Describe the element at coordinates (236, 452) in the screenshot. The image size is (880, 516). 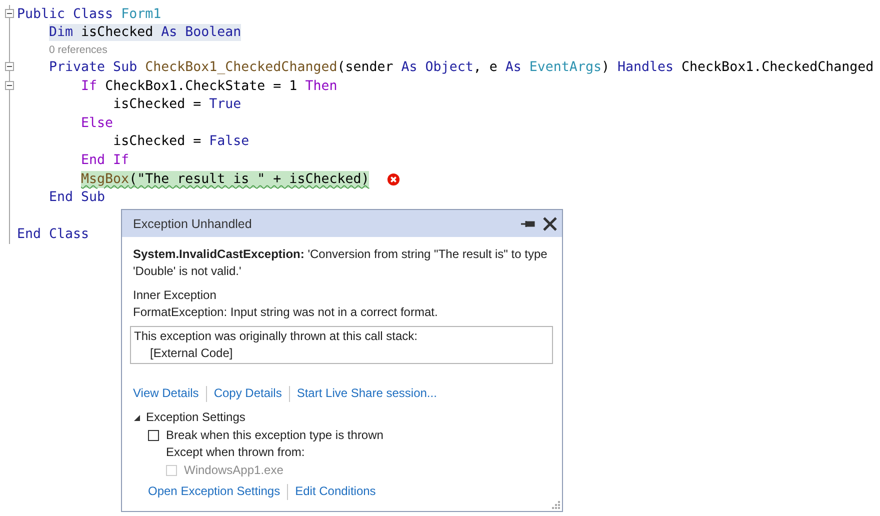
I see `except-label: Except when thrown from:` at that location.